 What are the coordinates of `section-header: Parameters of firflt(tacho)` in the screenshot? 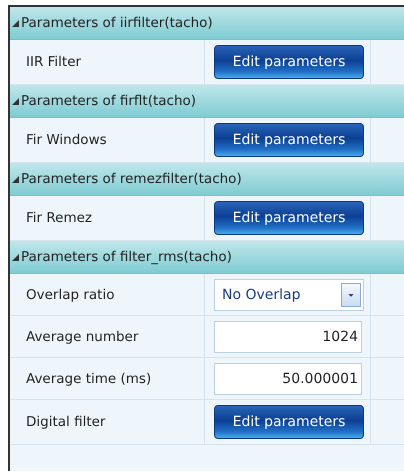 It's located at (207, 101).